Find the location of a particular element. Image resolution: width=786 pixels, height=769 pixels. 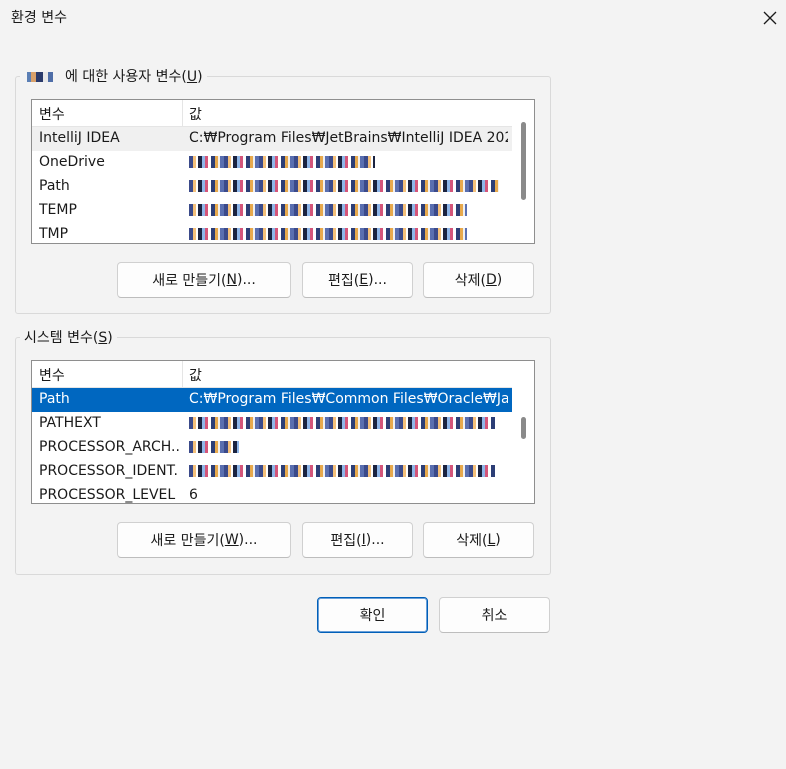

system-delete-button: 삭제(L) is located at coordinates (478, 540).